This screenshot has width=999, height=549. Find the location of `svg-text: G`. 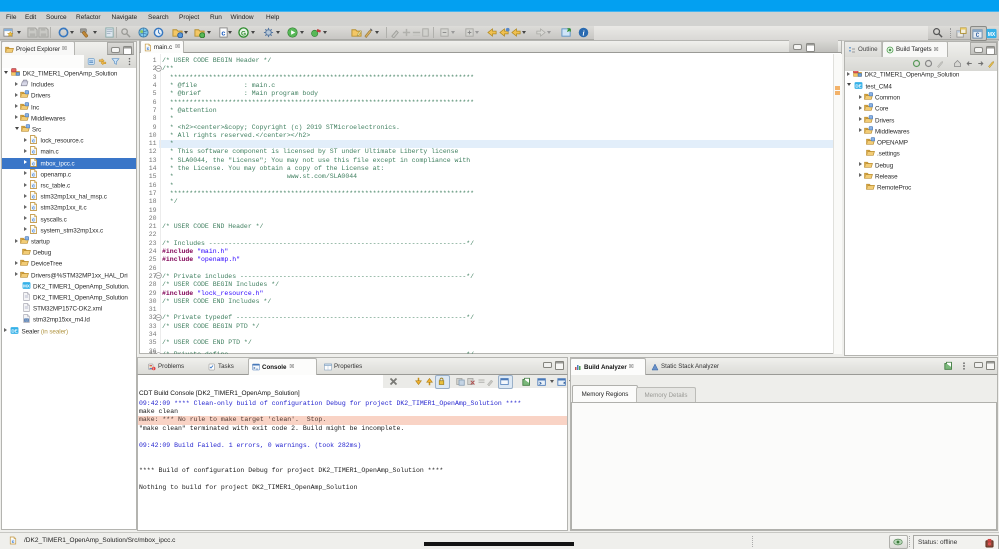

svg-text: G is located at coordinates (243, 33).